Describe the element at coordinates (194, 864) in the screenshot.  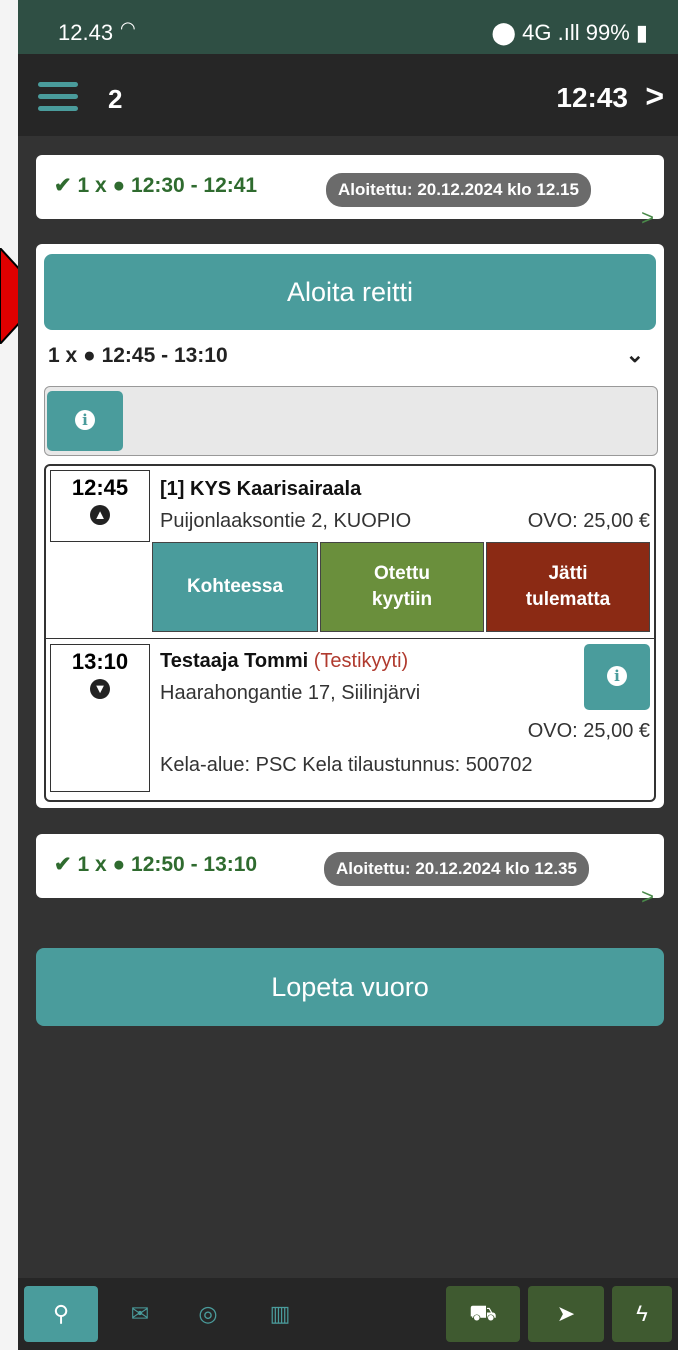
I see `trip-time-range: 12:50 - 13:10` at that location.